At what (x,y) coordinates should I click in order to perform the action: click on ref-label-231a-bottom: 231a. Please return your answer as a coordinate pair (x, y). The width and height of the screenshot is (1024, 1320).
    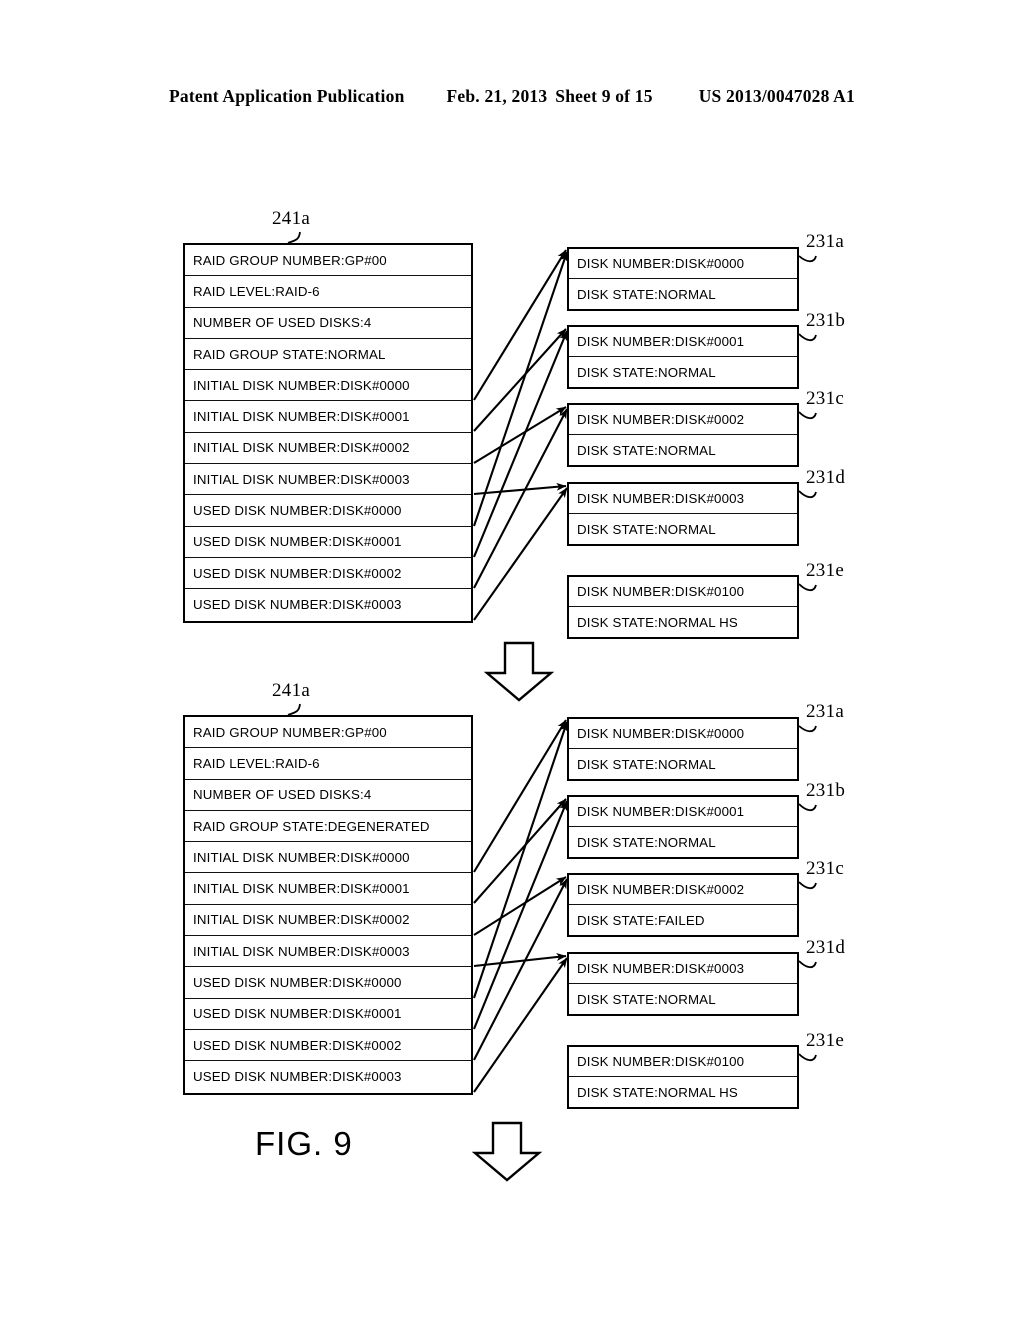
    Looking at the image, I should click on (825, 711).